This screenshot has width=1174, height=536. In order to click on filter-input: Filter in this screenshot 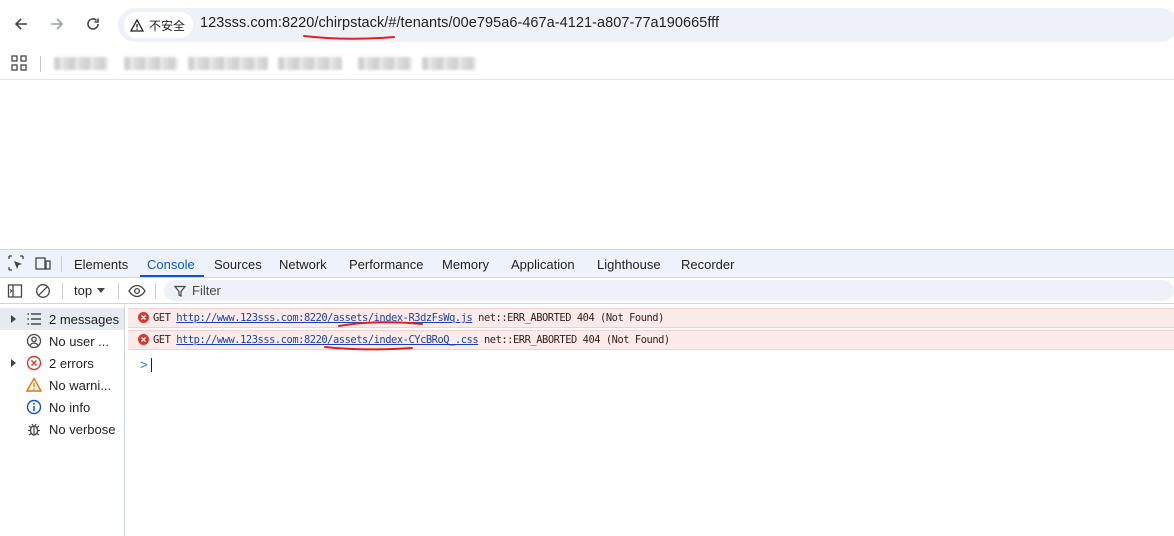, I will do `click(669, 290)`.